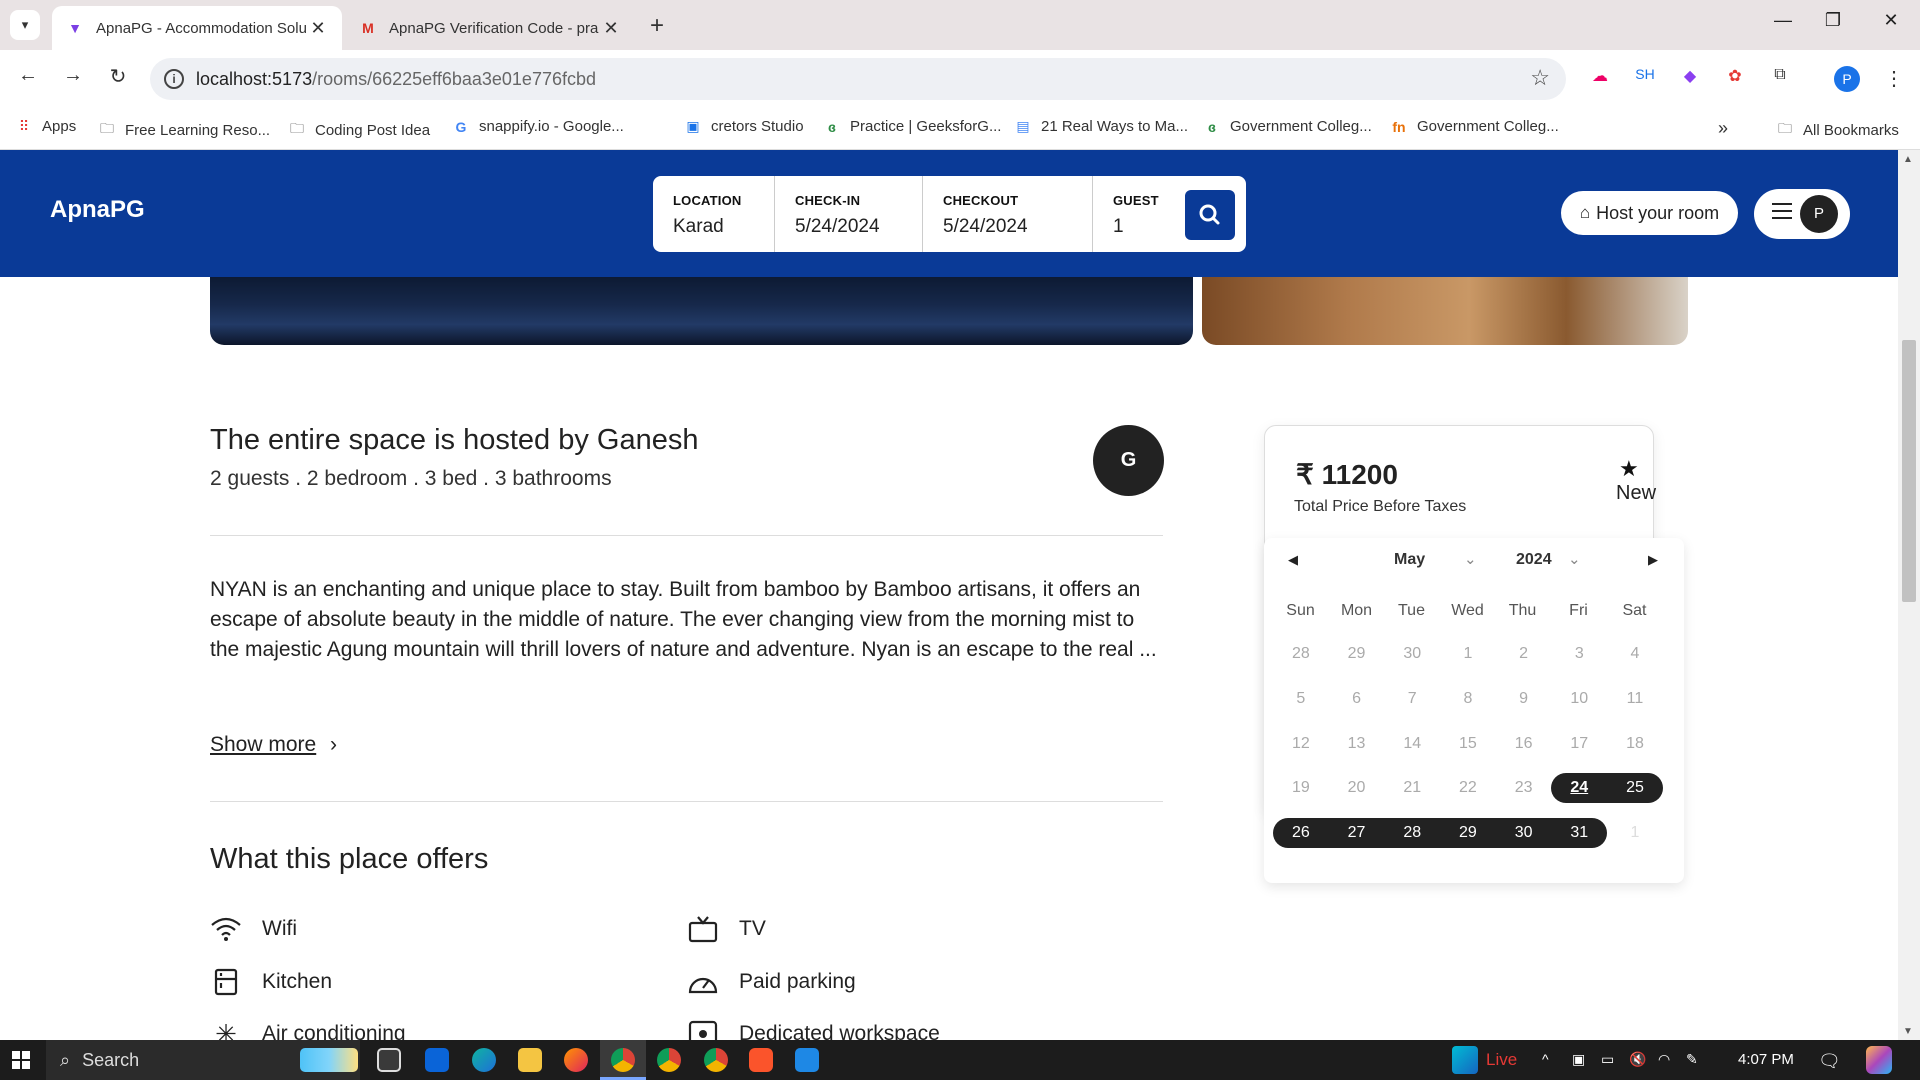 Image resolution: width=1920 pixels, height=1080 pixels. I want to click on bookmark-star-icon: ☆, so click(1540, 78).